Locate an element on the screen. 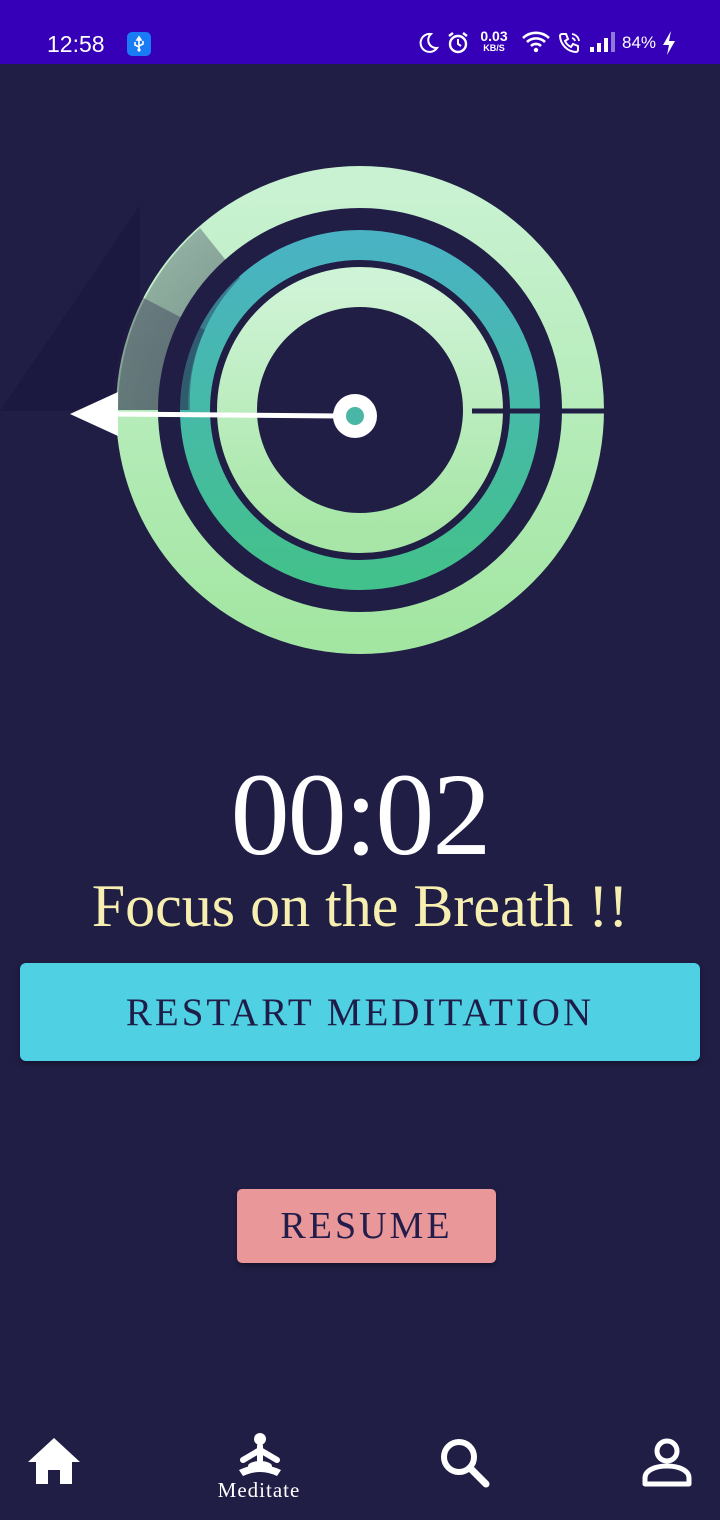 Image resolution: width=720 pixels, height=1520 pixels. nav-profile is located at coordinates (667, 1470).